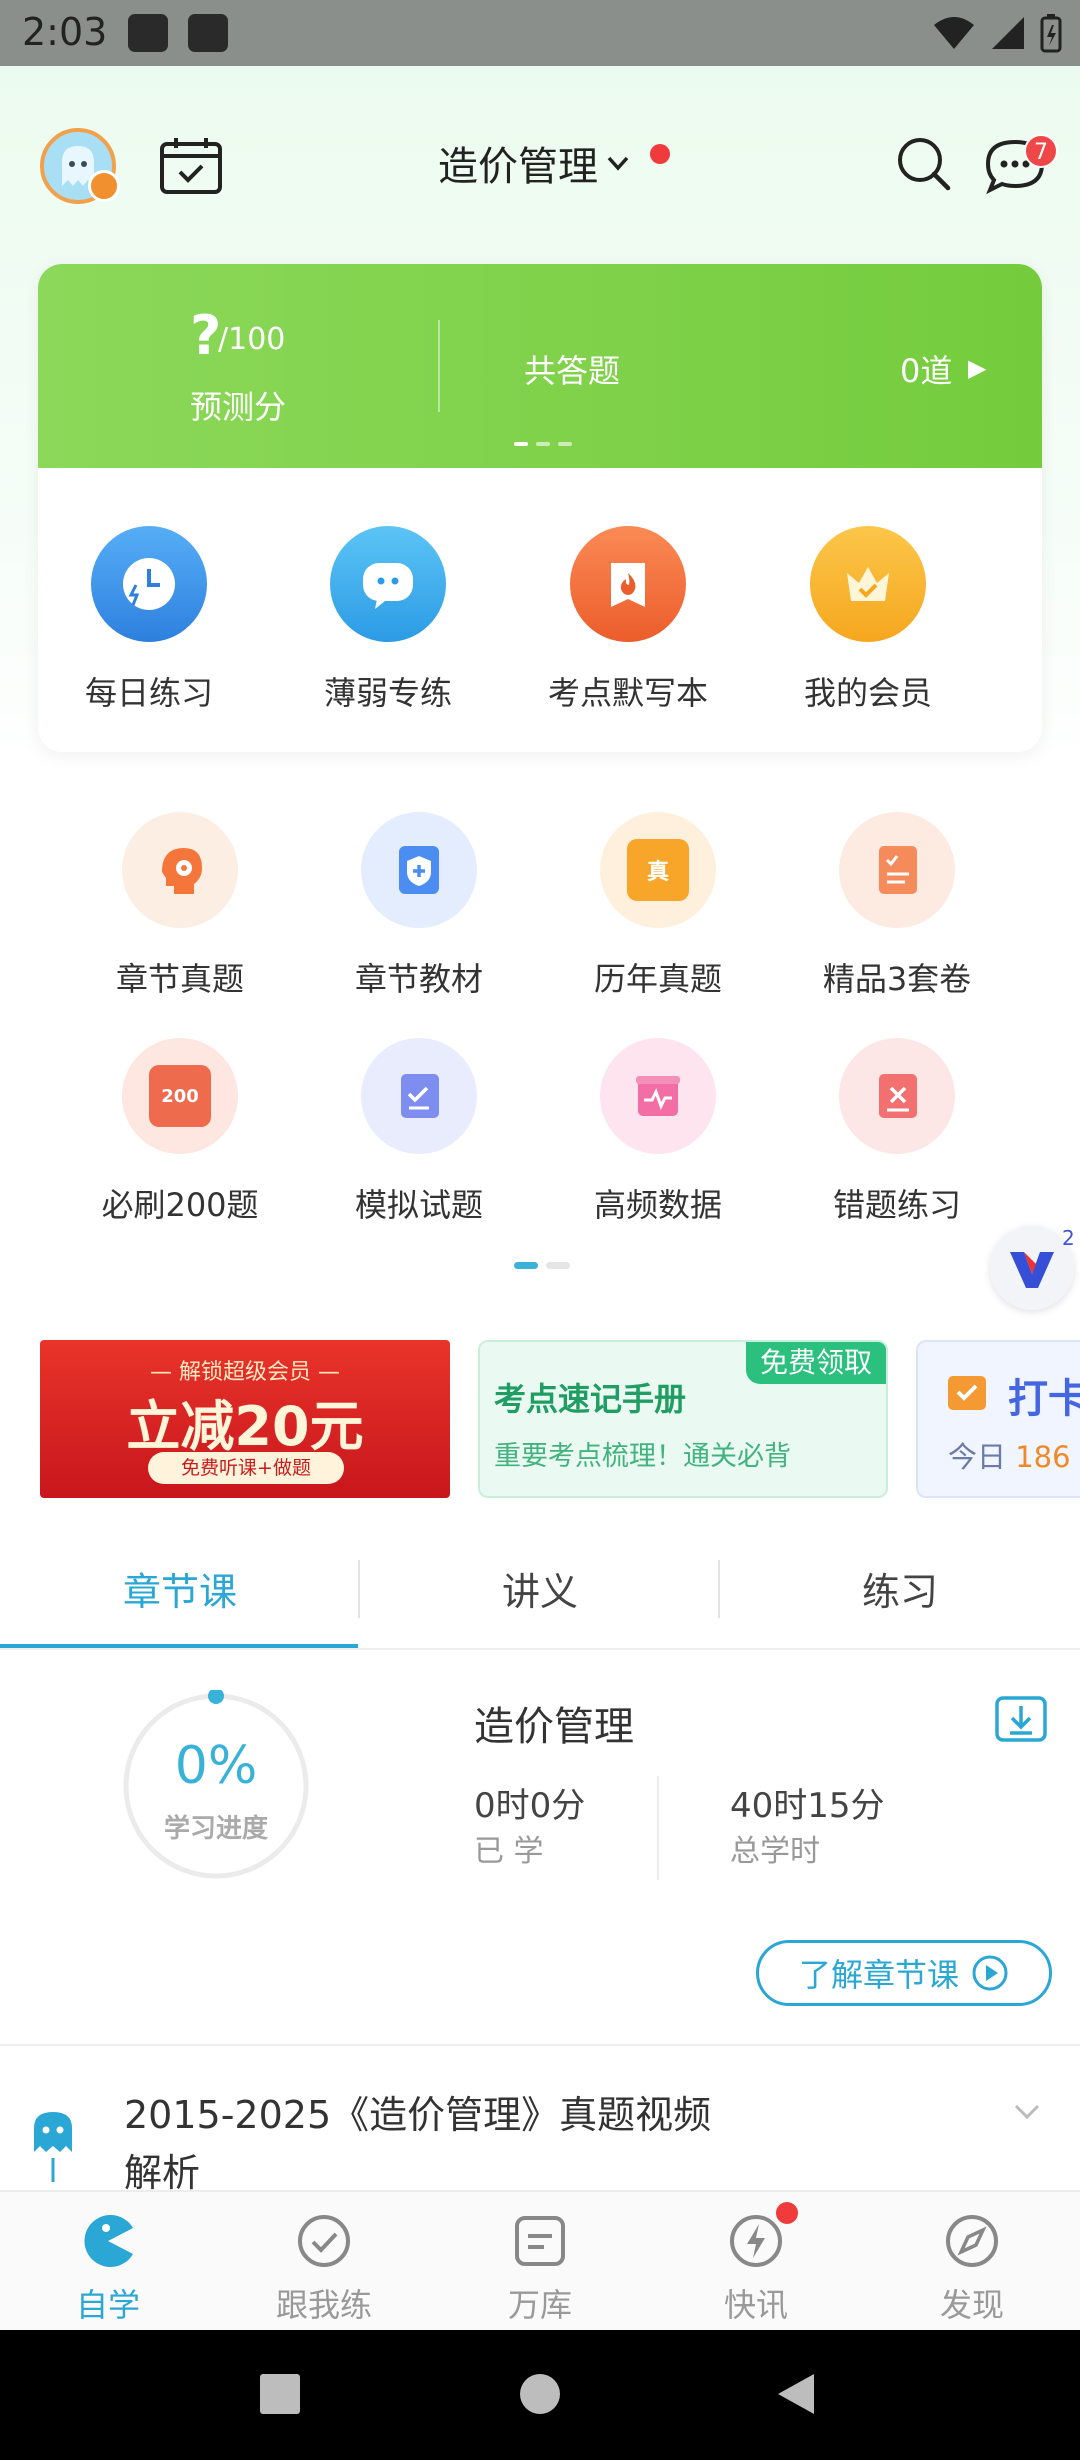  What do you see at coordinates (628, 584) in the screenshot?
I see `flame-book-icon` at bounding box center [628, 584].